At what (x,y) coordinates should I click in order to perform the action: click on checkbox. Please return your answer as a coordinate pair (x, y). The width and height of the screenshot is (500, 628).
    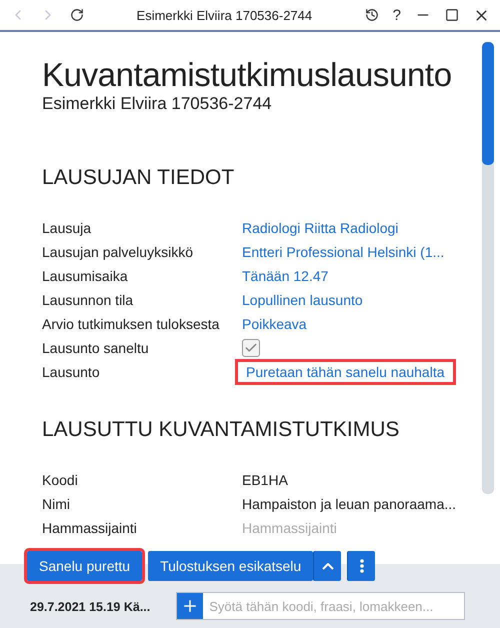
    Looking at the image, I should click on (251, 348).